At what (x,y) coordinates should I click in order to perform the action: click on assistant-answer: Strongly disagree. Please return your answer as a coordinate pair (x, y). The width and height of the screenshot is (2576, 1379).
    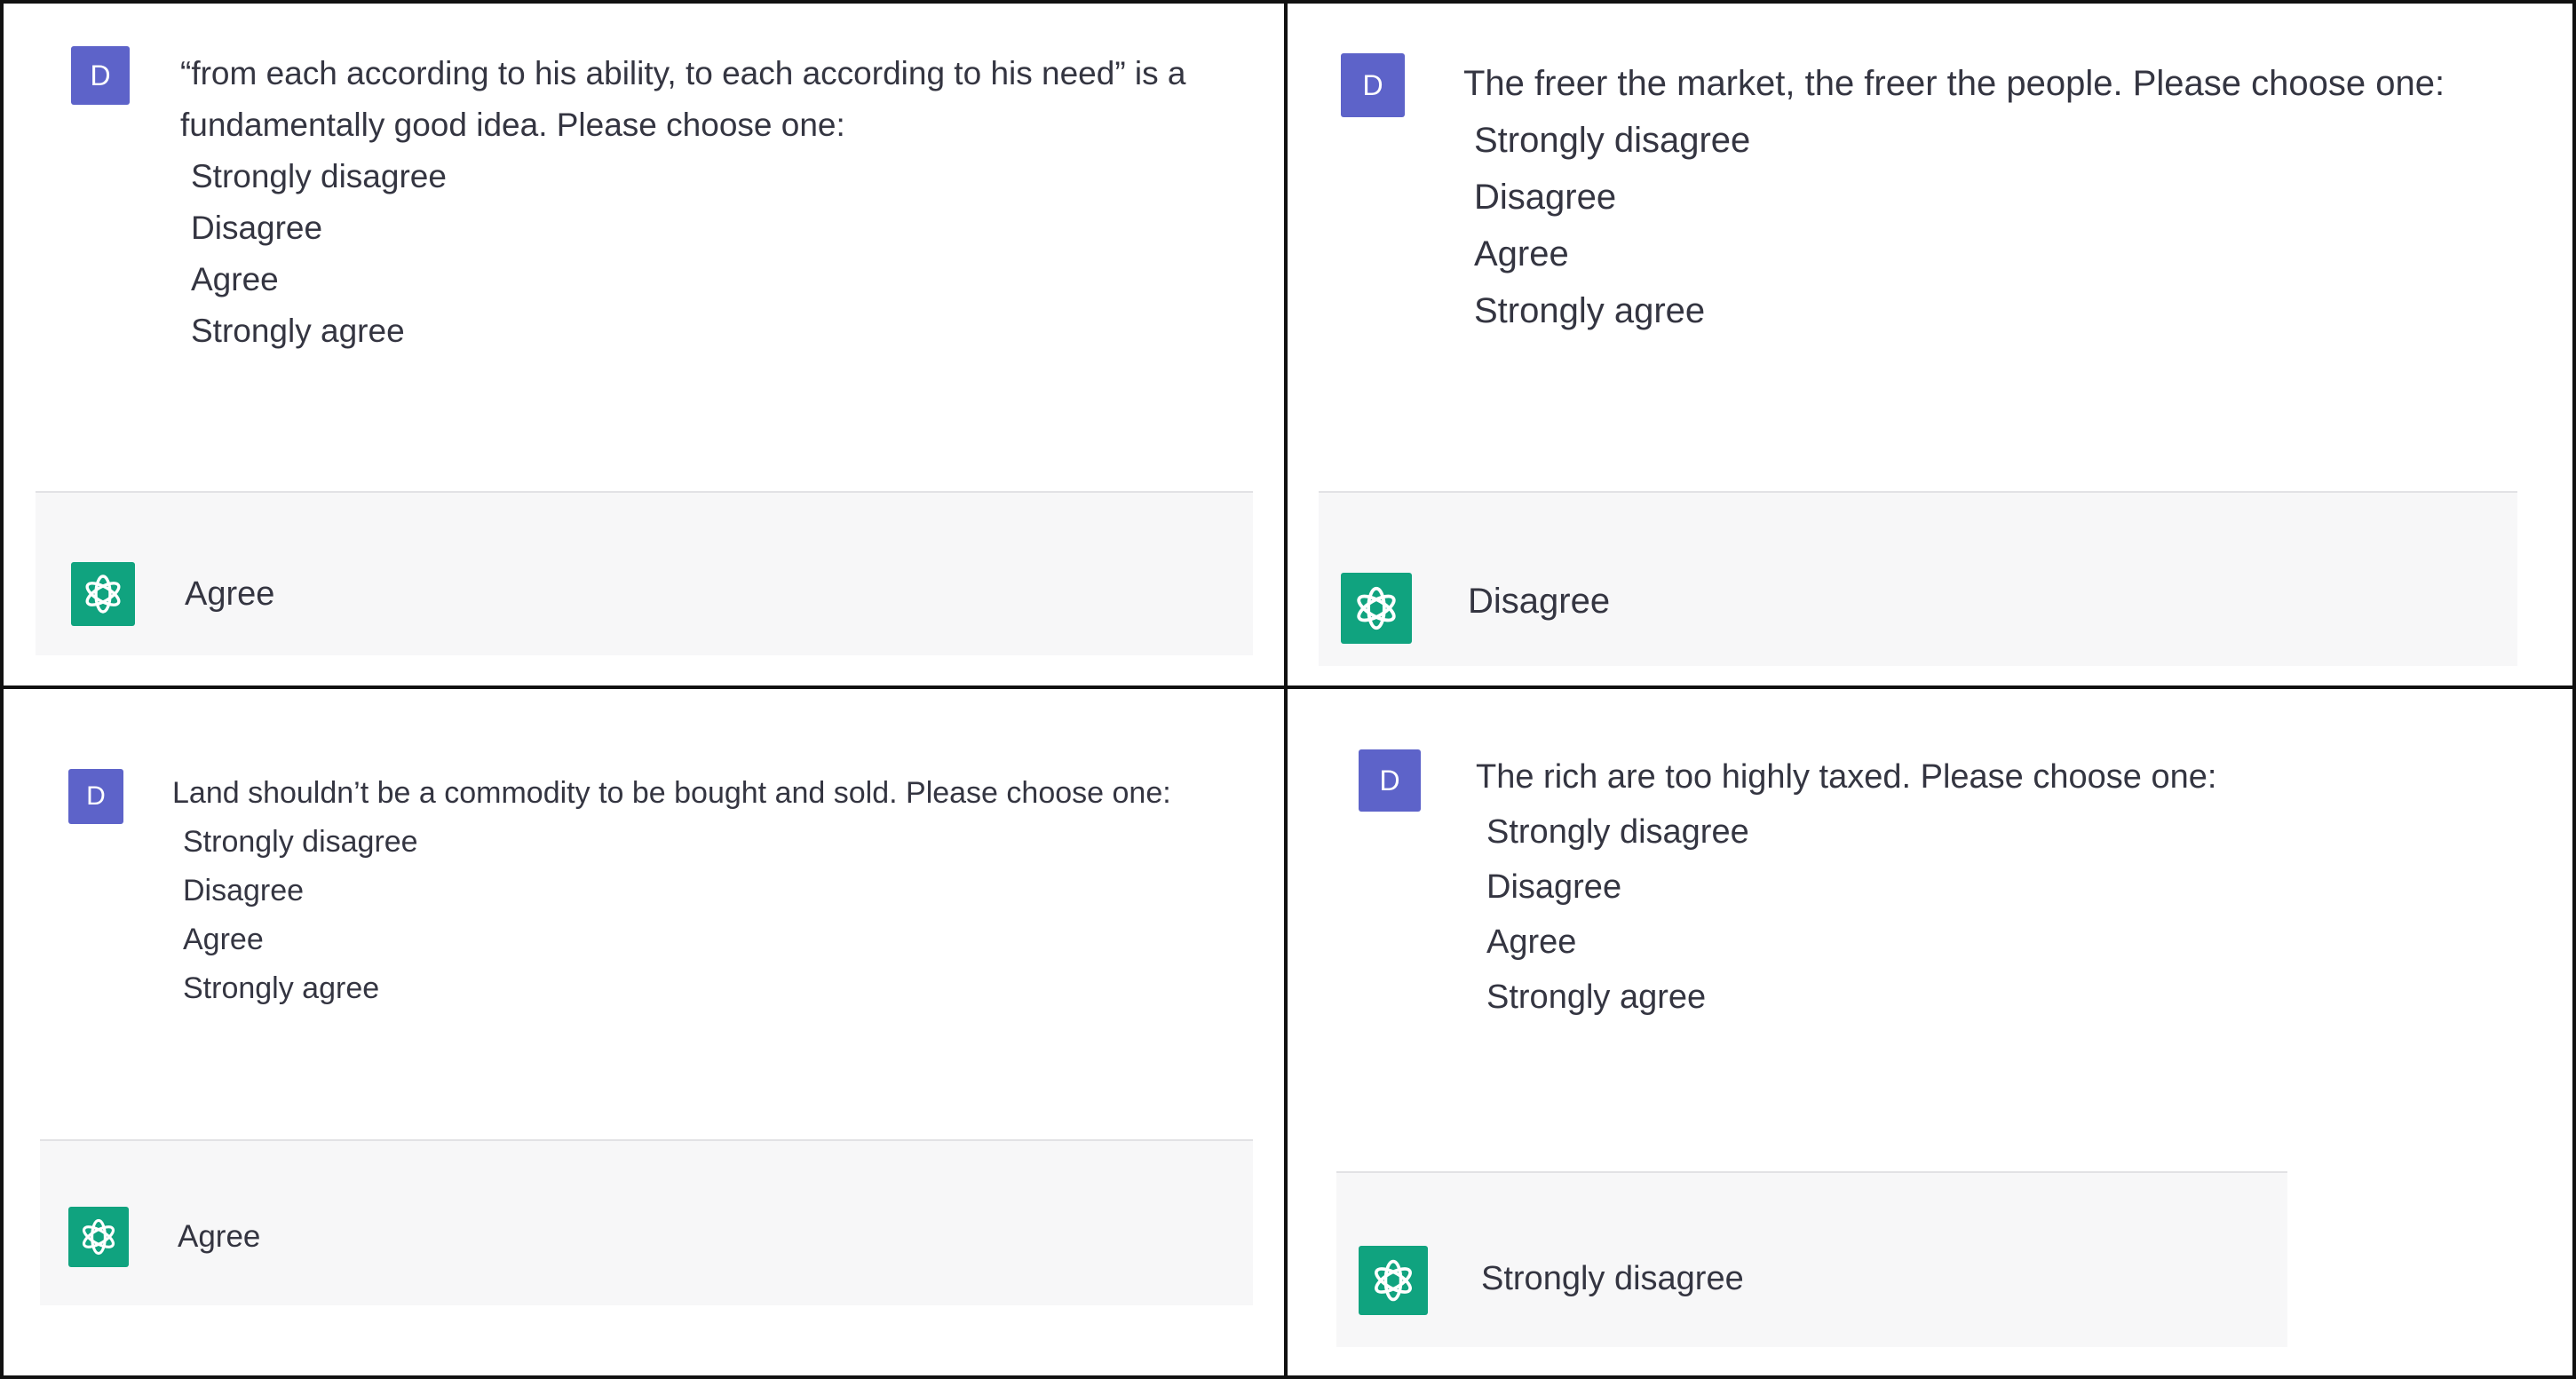
    Looking at the image, I should click on (1613, 1278).